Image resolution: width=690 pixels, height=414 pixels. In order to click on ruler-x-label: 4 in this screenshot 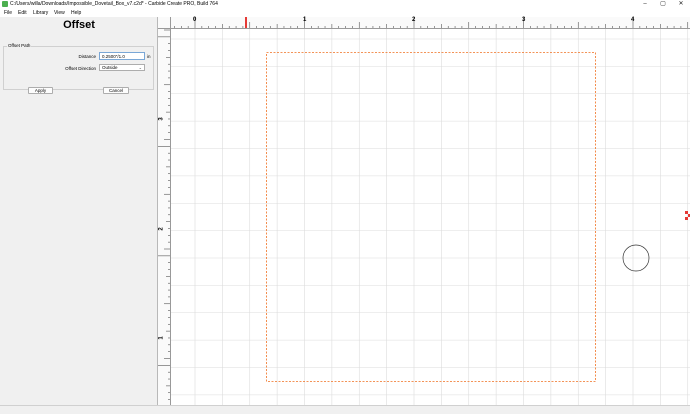, I will do `click(633, 20)`.